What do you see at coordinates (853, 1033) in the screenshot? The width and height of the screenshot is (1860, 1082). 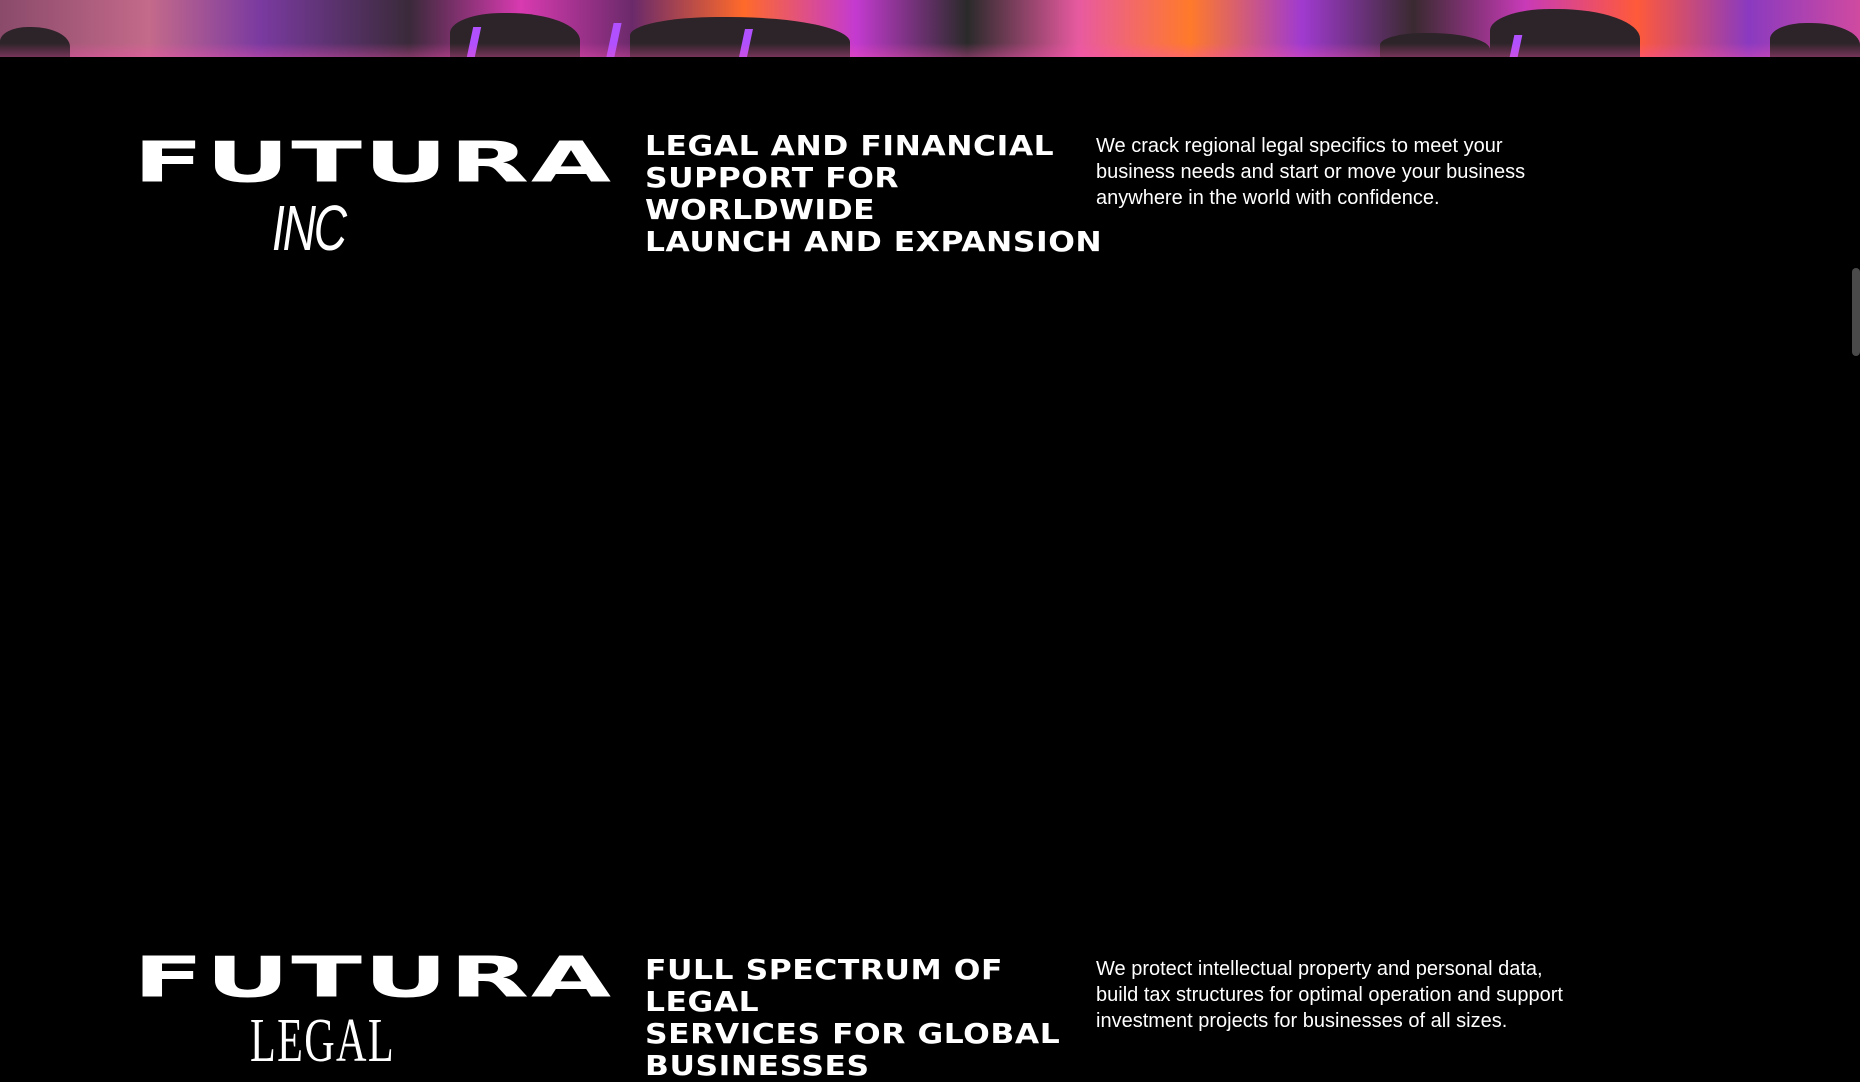 I see `heading-line: SERVICES FOR GLOBAL` at bounding box center [853, 1033].